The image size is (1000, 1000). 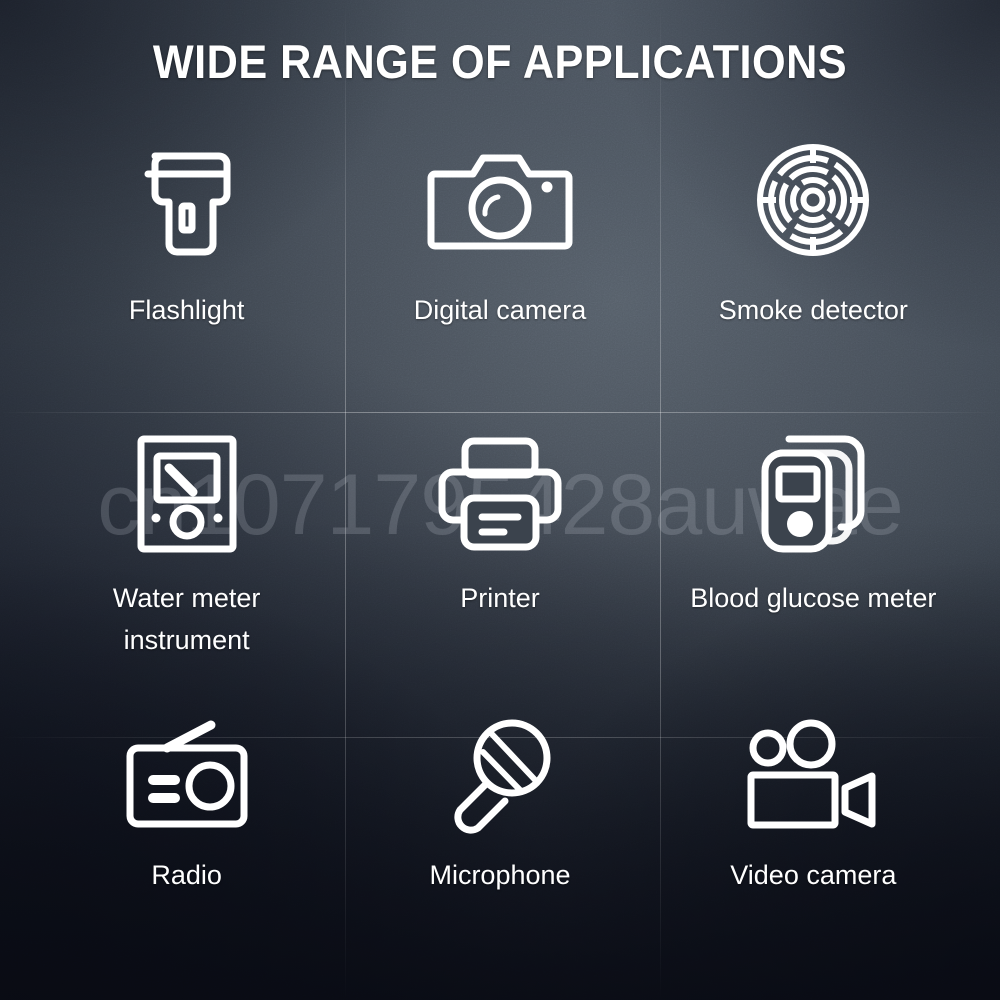 What do you see at coordinates (500, 494) in the screenshot?
I see `printer-icon` at bounding box center [500, 494].